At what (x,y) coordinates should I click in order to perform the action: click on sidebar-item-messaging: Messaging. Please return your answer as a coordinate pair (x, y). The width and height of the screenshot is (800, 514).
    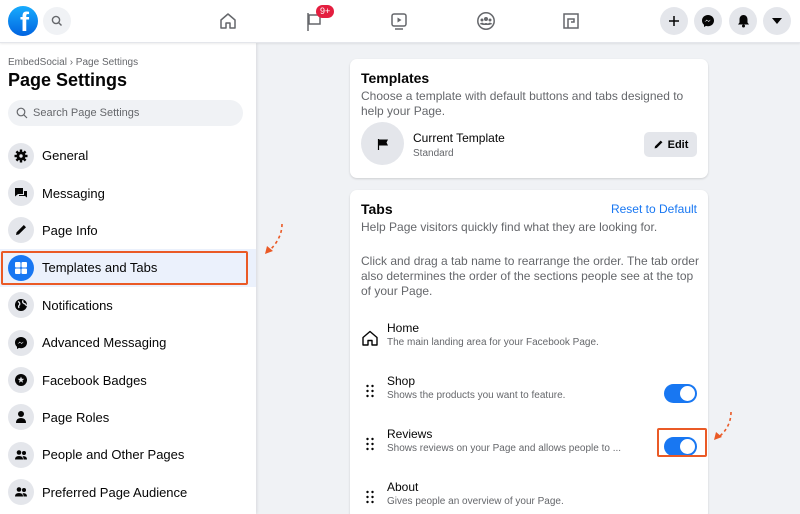
    Looking at the image, I should click on (128, 192).